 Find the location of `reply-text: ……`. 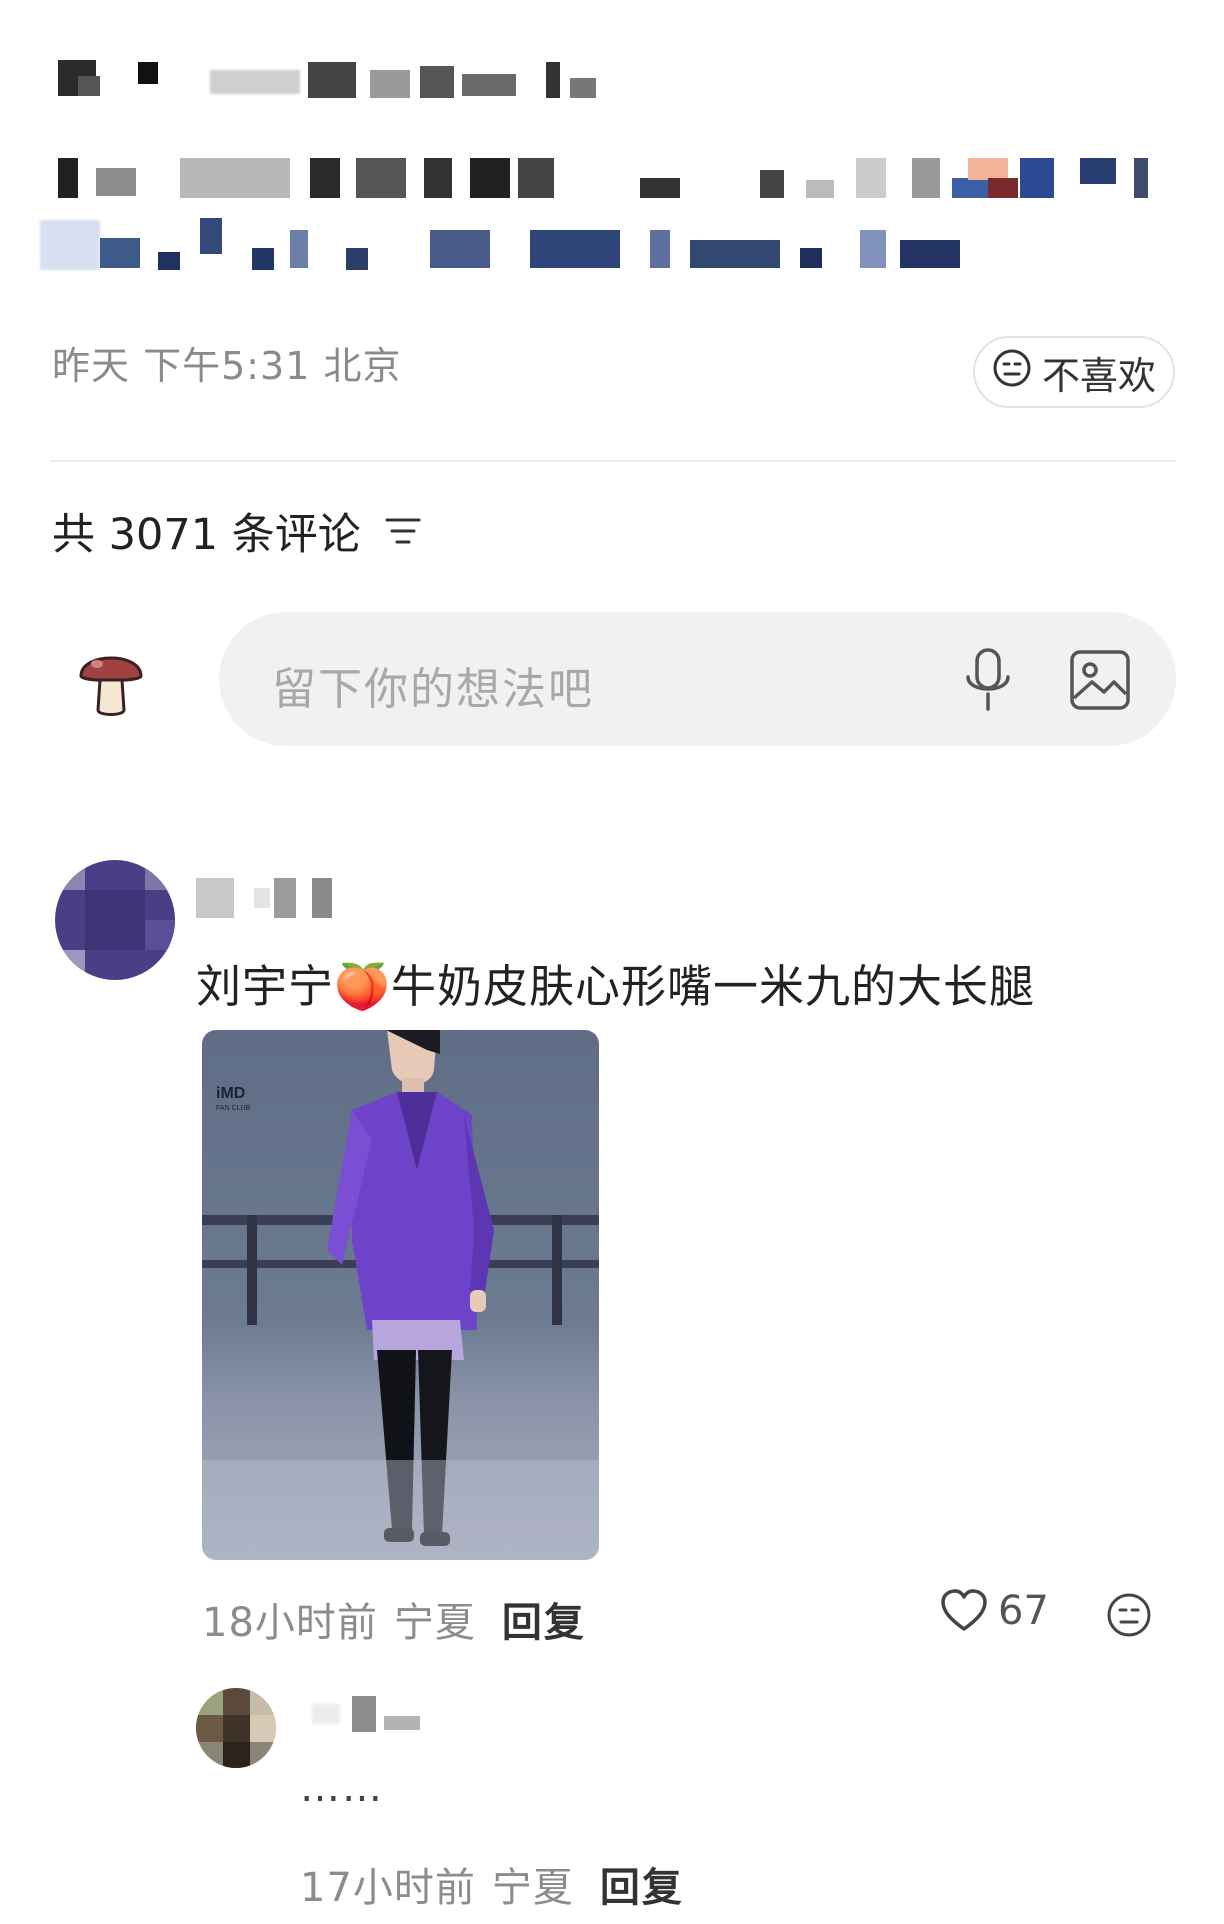

reply-text: …… is located at coordinates (342, 1788).